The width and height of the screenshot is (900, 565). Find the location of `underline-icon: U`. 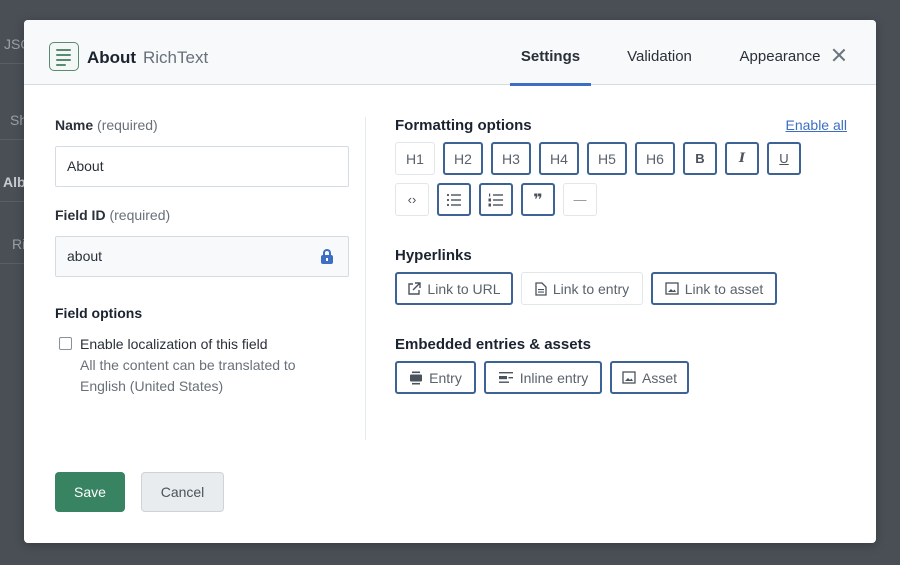

underline-icon: U is located at coordinates (784, 158).